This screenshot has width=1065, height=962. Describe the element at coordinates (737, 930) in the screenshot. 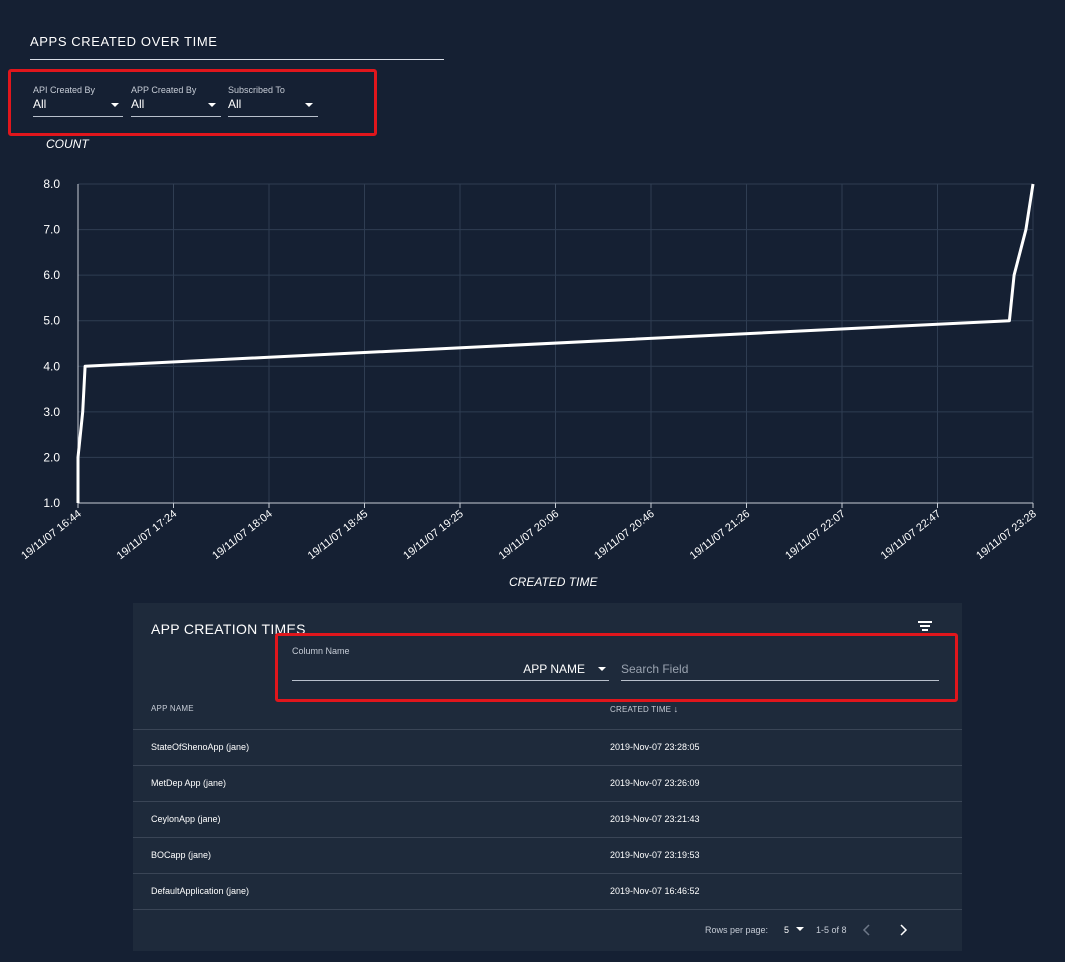

I see `rows-per-page-label: Rows per page:` at that location.